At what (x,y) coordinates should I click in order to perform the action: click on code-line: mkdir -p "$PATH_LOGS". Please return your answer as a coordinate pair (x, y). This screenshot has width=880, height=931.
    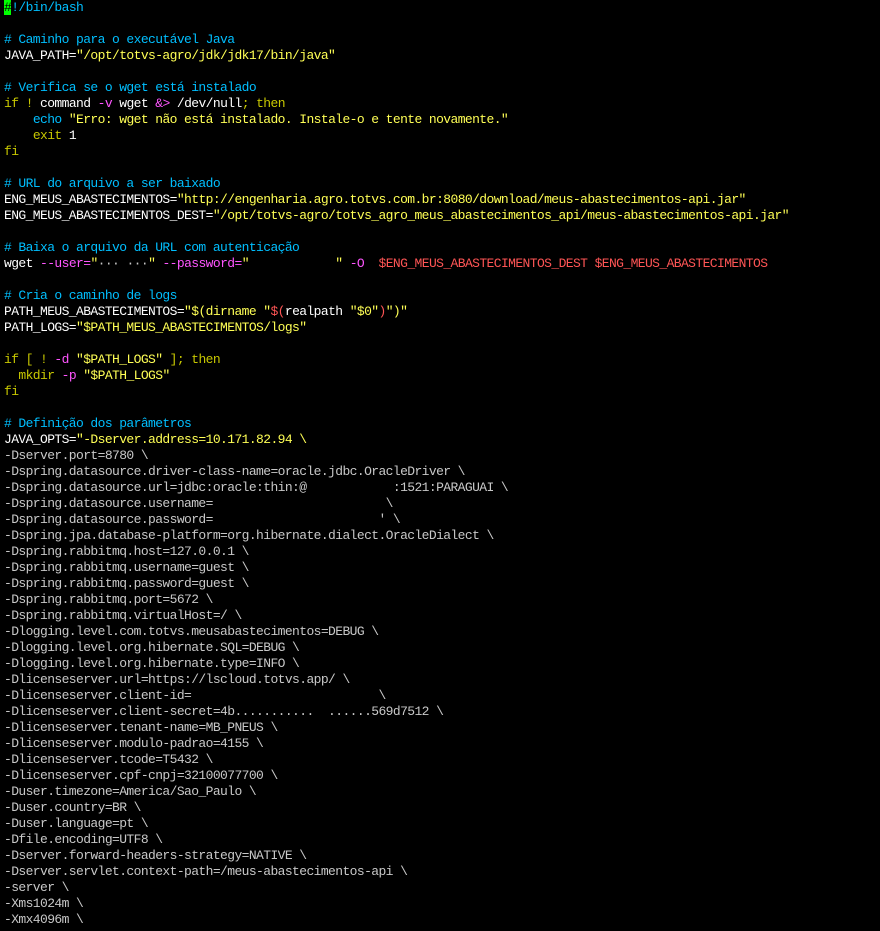
    Looking at the image, I should click on (442, 376).